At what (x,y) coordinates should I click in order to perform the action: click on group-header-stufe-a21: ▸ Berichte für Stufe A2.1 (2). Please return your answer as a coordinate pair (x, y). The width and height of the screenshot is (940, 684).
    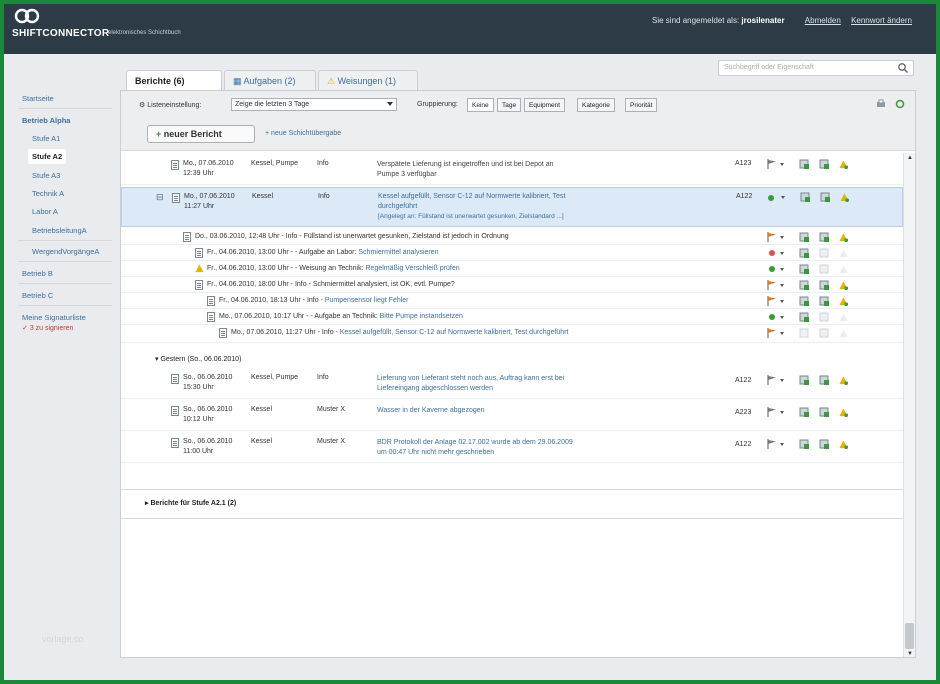
    Looking at the image, I should click on (512, 504).